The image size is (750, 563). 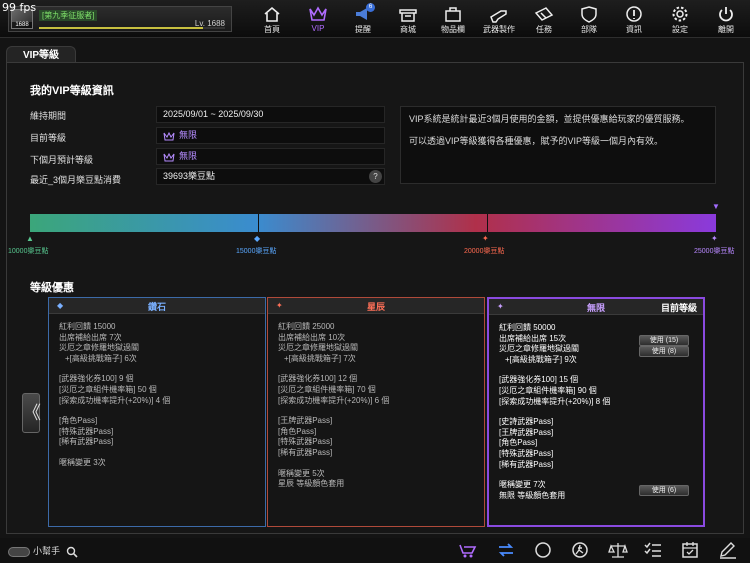 What do you see at coordinates (99, 348) in the screenshot?
I see `benefit-line: 災厄之章修羅地獄過關` at bounding box center [99, 348].